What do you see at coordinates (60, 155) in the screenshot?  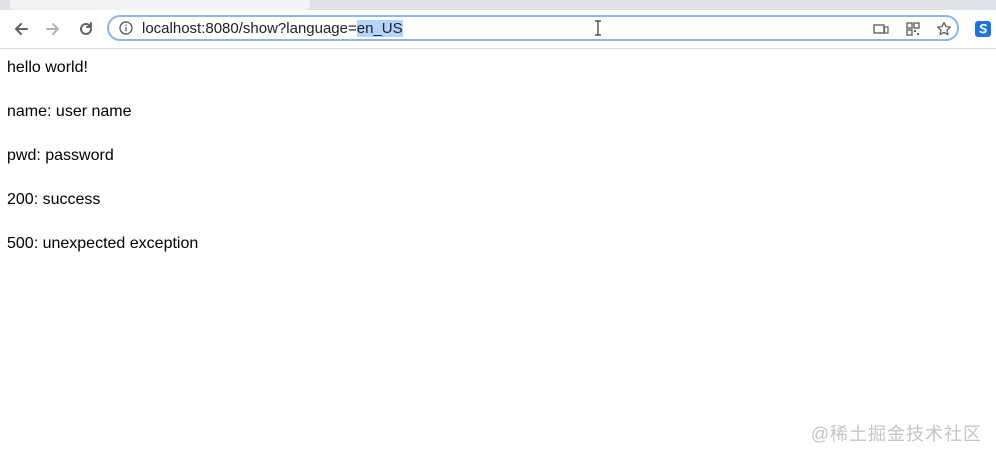 I see `pwd-text: pwd: password` at bounding box center [60, 155].